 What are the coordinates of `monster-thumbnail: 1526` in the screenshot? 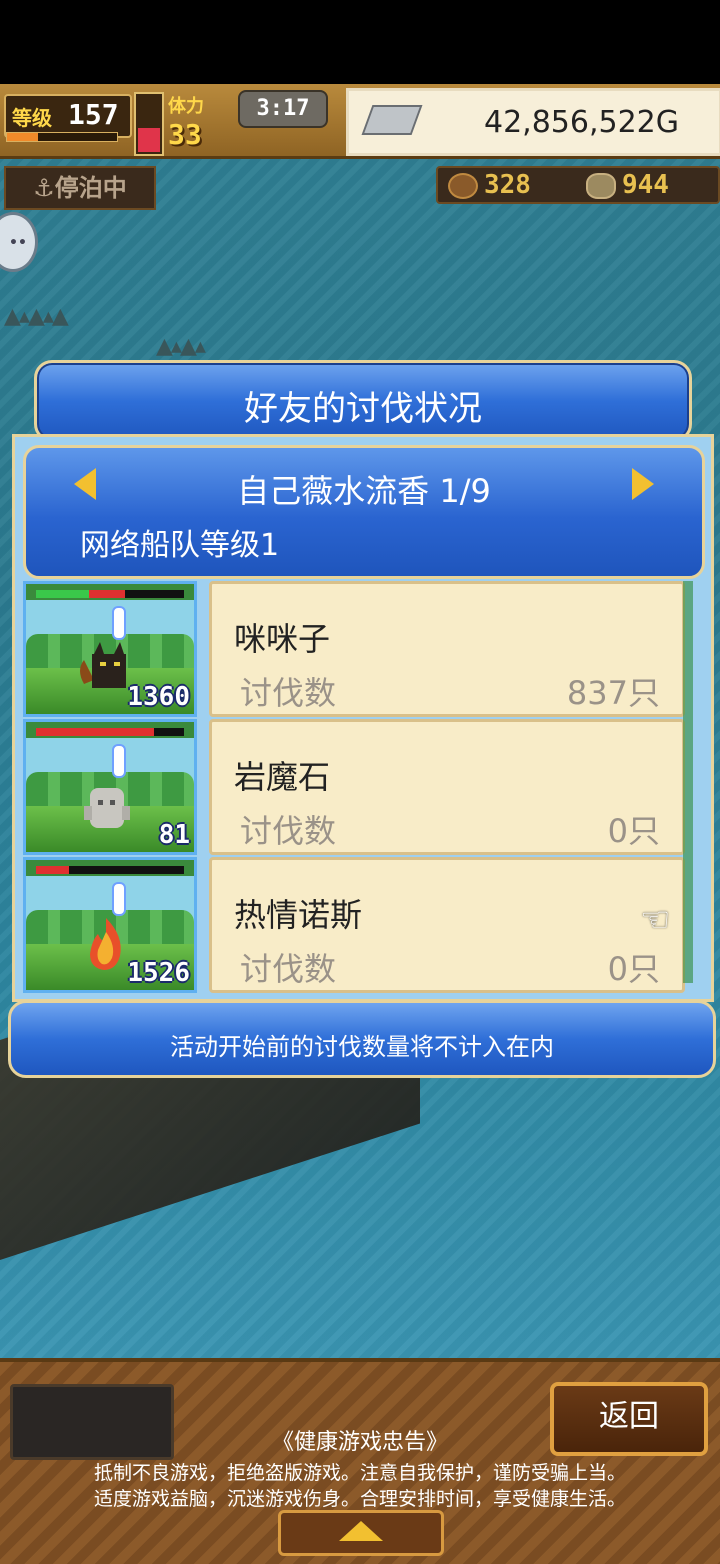 It's located at (110, 925).